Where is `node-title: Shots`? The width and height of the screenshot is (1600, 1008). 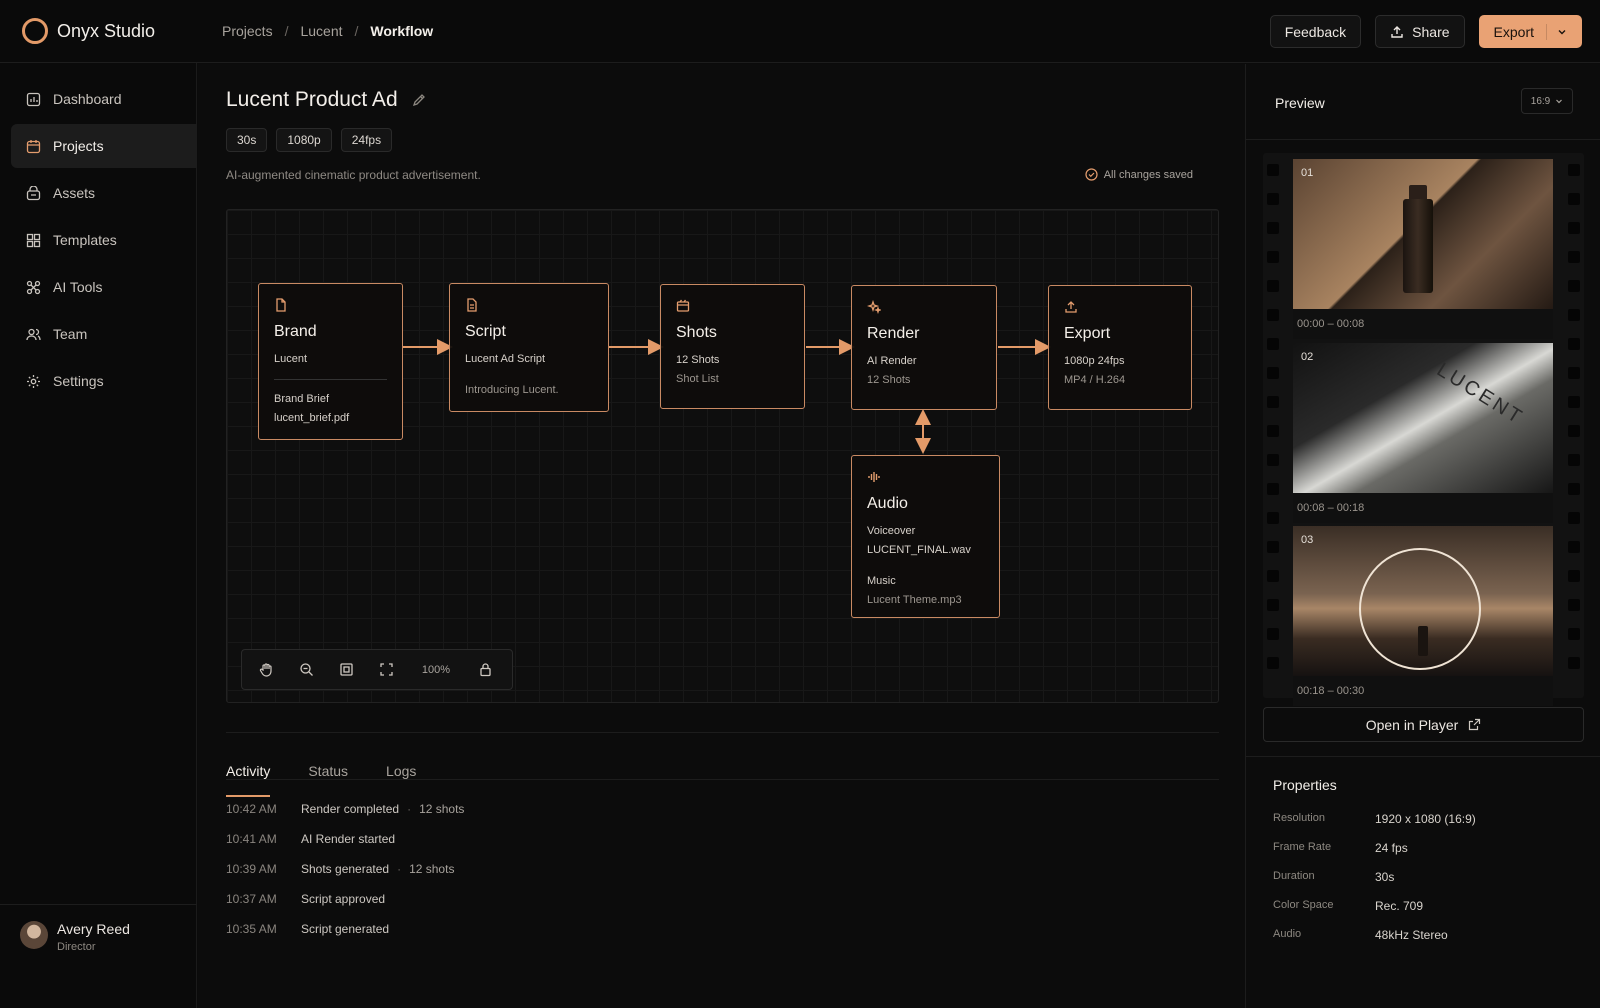
node-title: Shots is located at coordinates (696, 332).